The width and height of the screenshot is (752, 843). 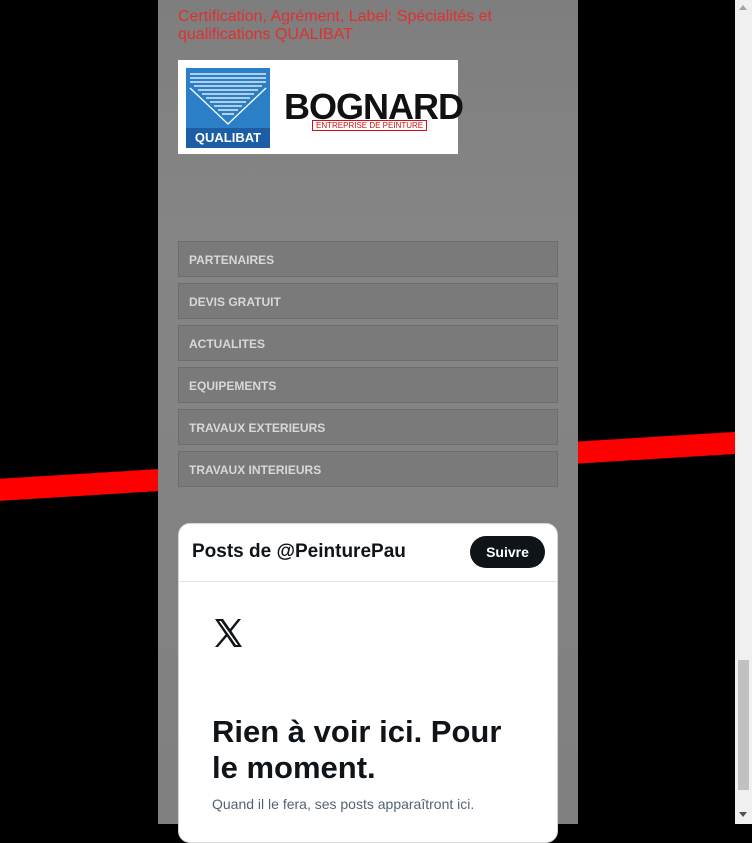 I want to click on qualibat-bognard-logo: QUALIBAT BOGNARD ENTREPRISE DE PEINTURE, so click(x=321, y=107).